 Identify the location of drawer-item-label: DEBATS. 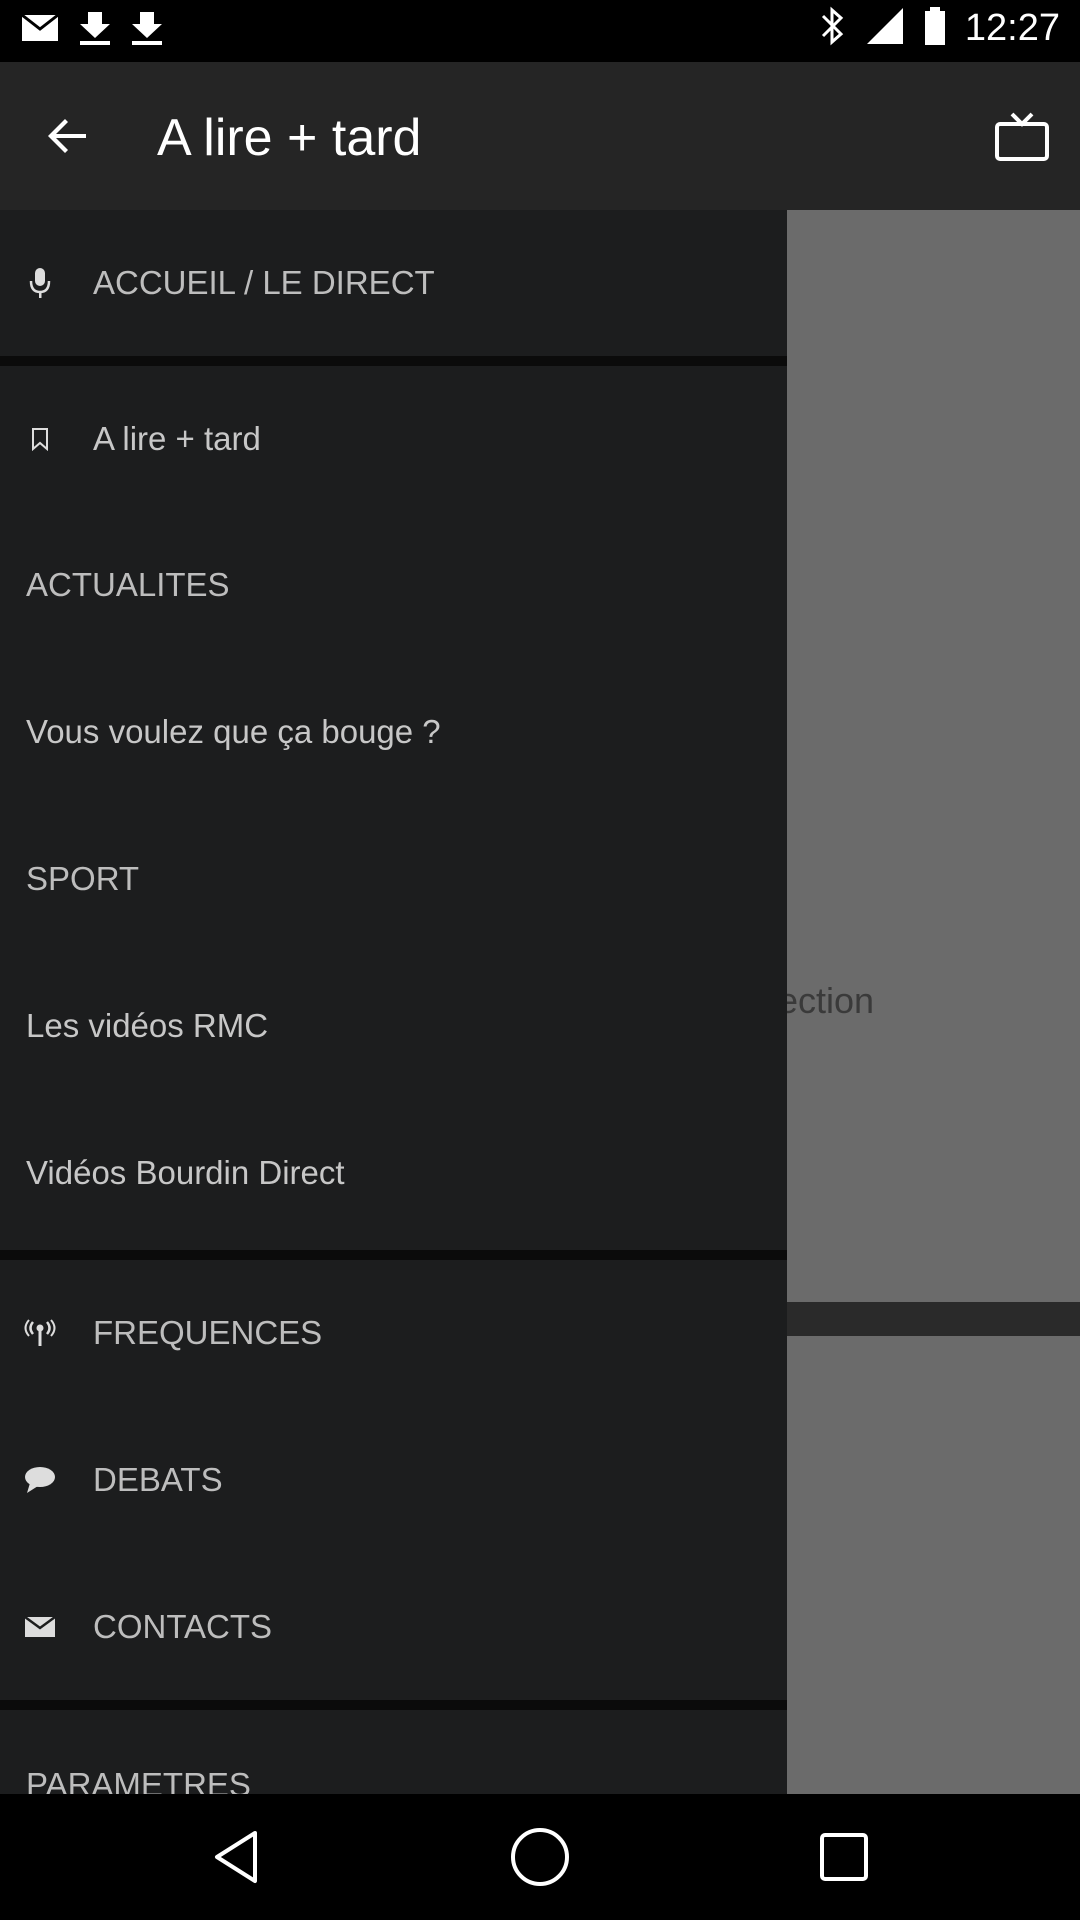
(158, 1479).